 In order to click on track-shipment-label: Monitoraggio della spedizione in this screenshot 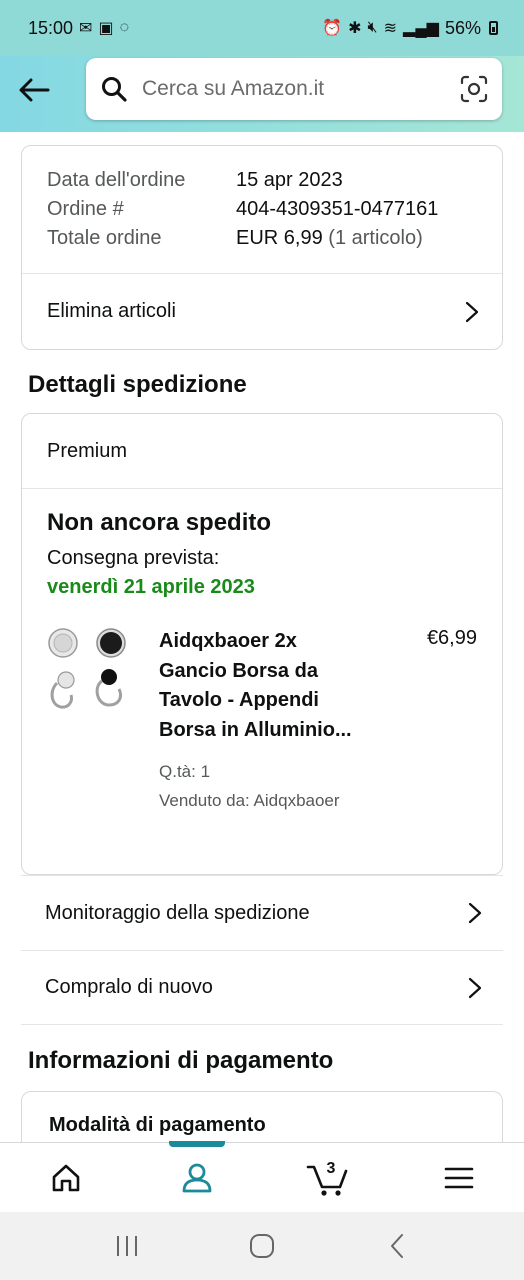, I will do `click(177, 912)`.